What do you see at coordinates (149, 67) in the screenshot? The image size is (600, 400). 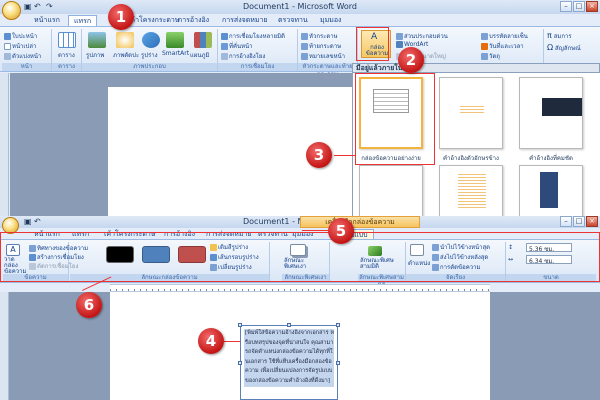 I see `group-illustrations-label: ภาพประกอบ` at bounding box center [149, 67].